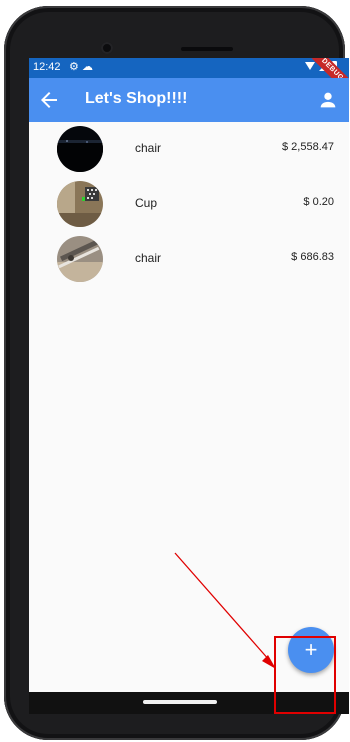 This screenshot has width=350, height=742. I want to click on list-item: chair $ 686.83, so click(189, 259).